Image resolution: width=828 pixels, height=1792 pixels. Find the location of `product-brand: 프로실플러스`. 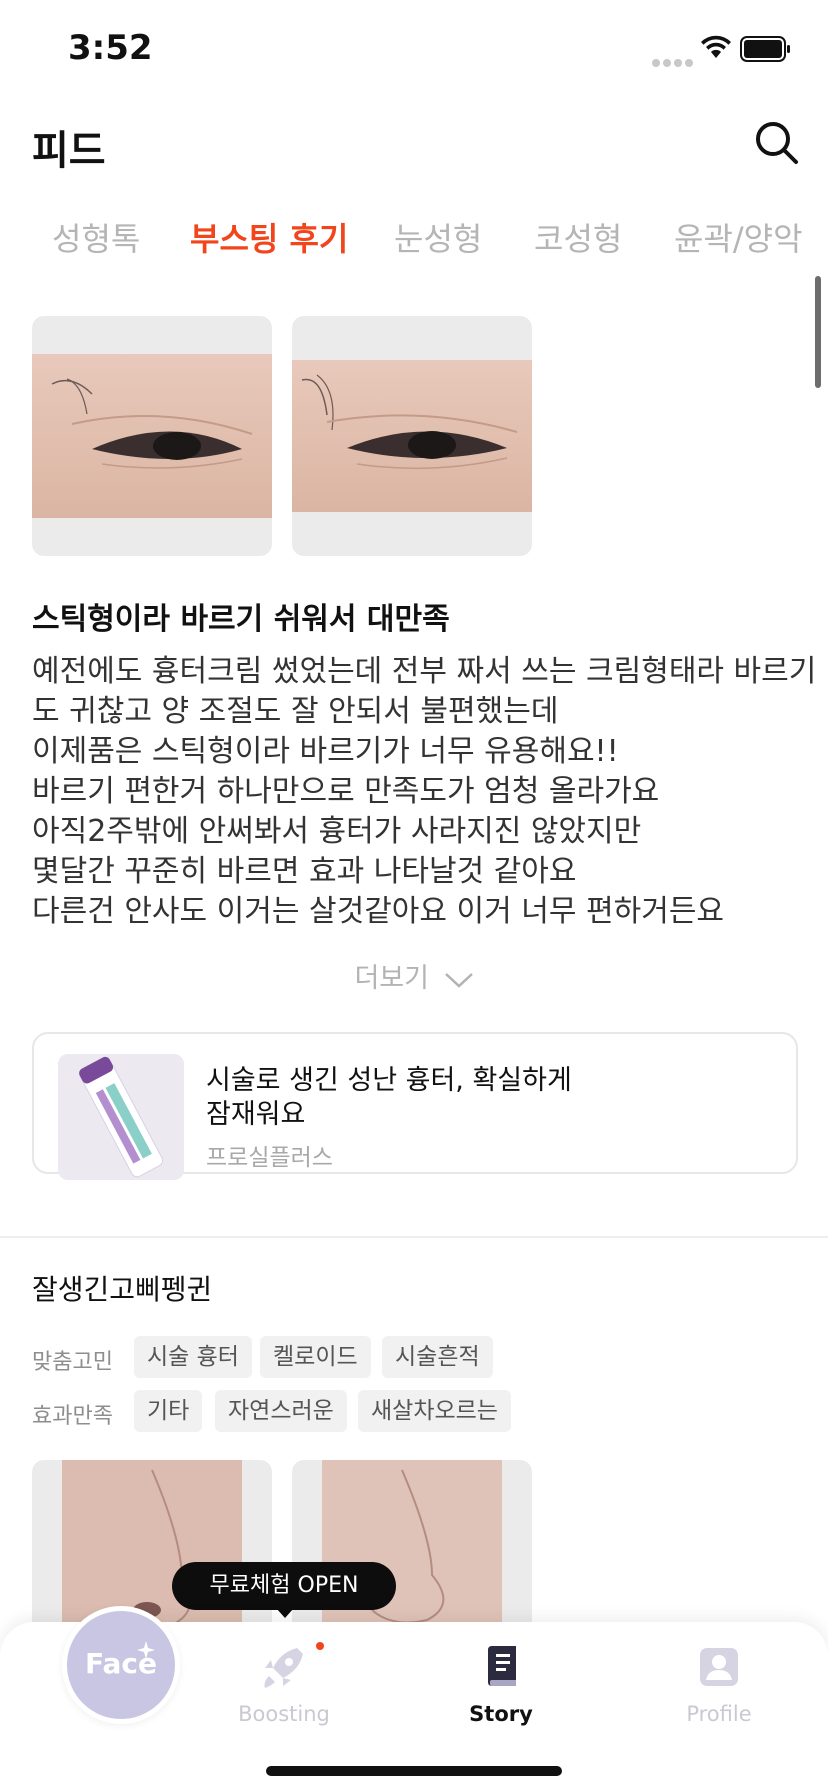

product-brand: 프로실플러스 is located at coordinates (269, 1158).